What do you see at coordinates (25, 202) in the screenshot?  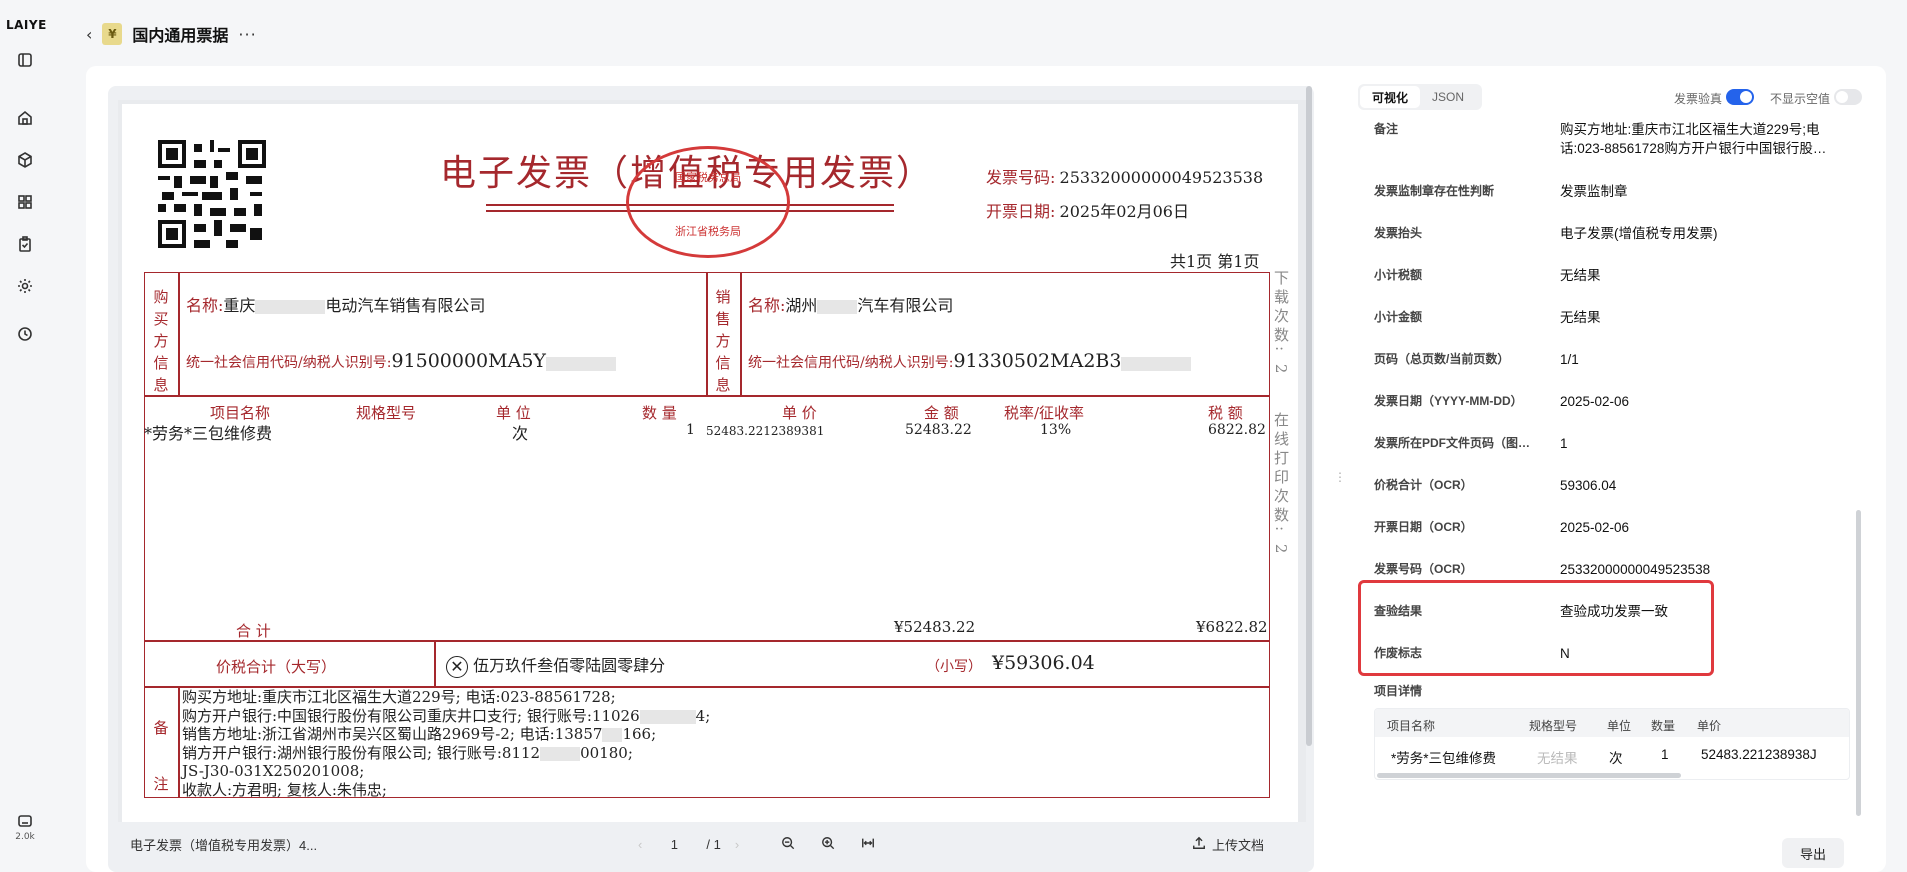 I see `apps-grid-icon` at bounding box center [25, 202].